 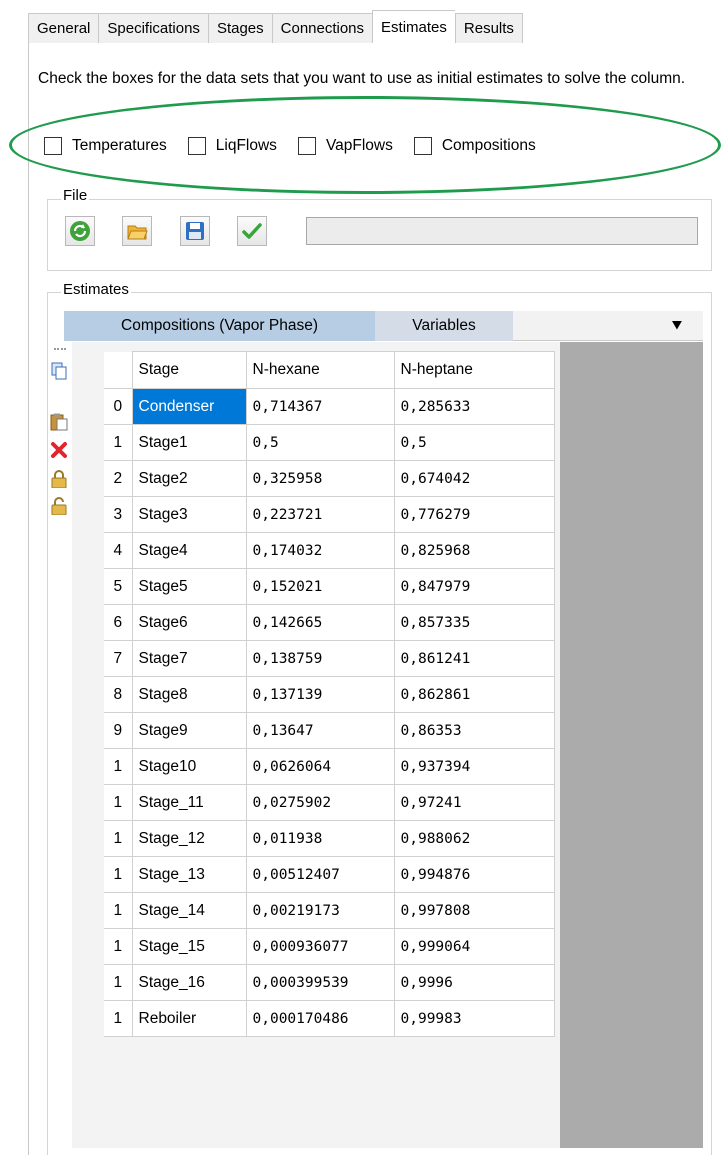 I want to click on cell-n-heptane: 0,99983, so click(x=474, y=1018).